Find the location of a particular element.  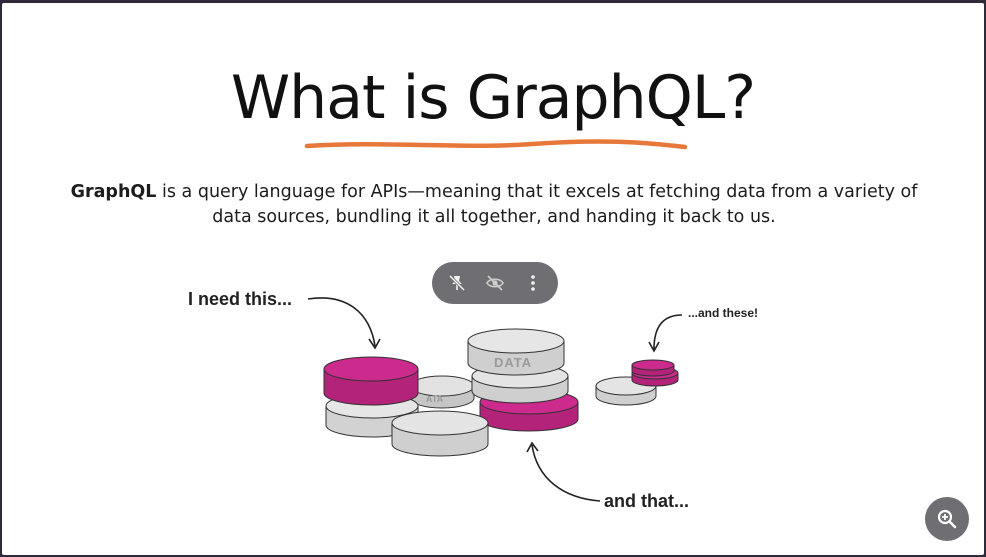

floating-toolbar is located at coordinates (495, 283).